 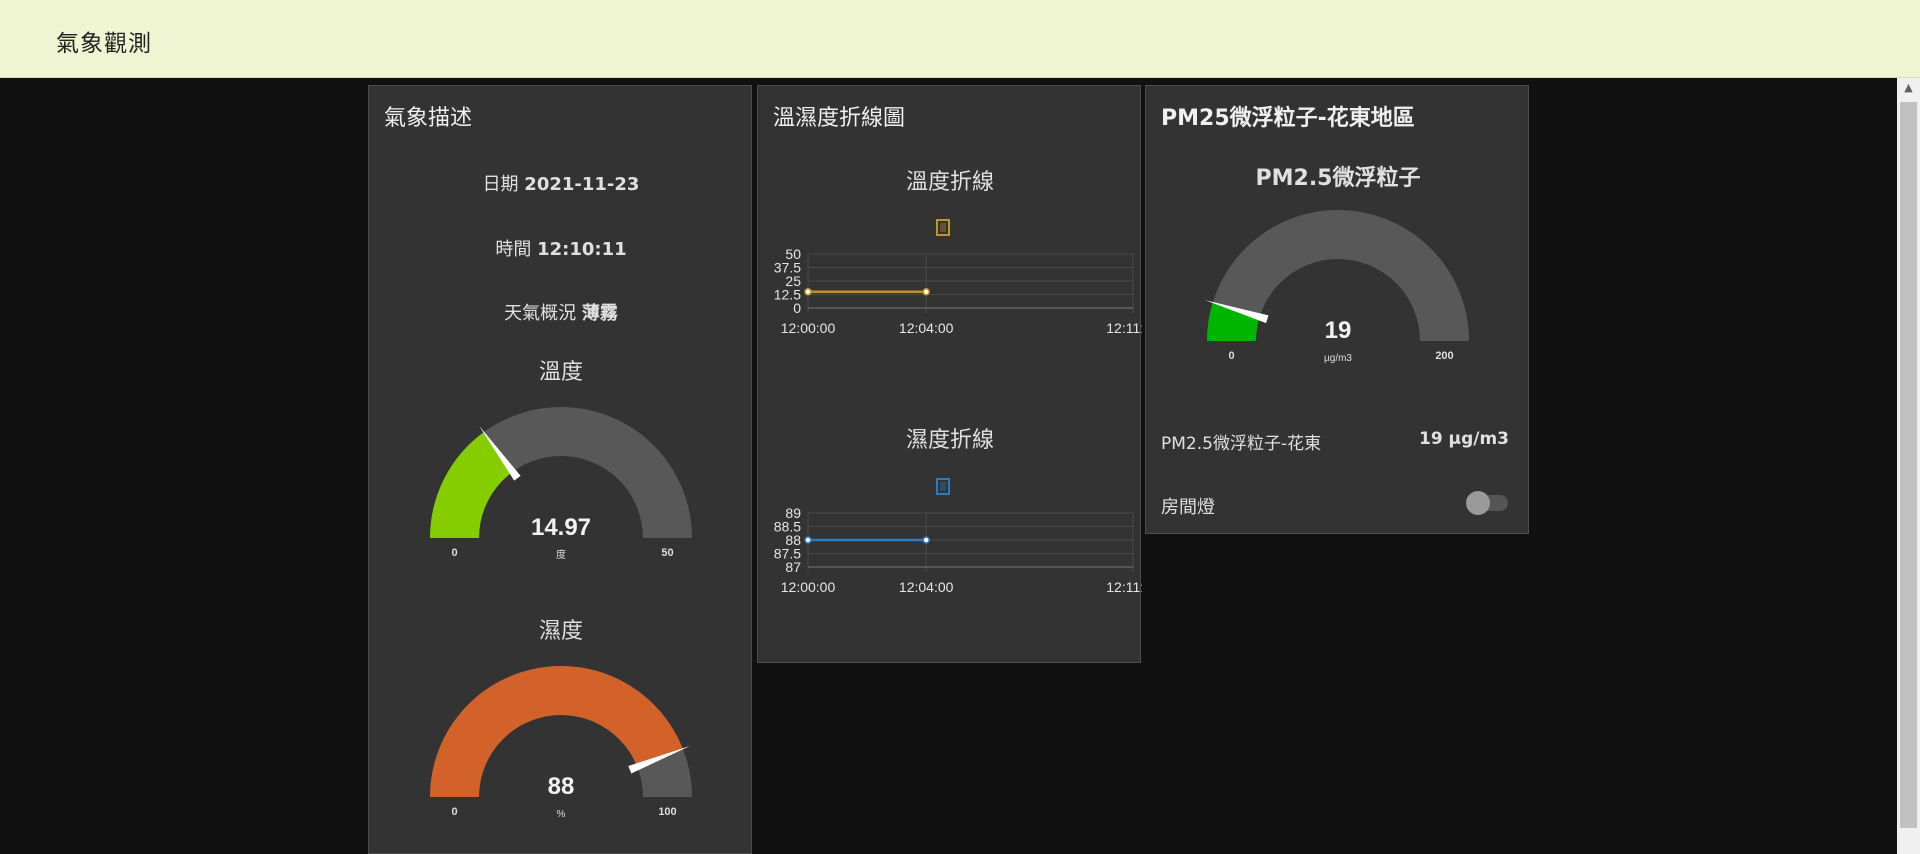 I want to click on time-row: 時間 12:10:11, so click(x=561, y=248).